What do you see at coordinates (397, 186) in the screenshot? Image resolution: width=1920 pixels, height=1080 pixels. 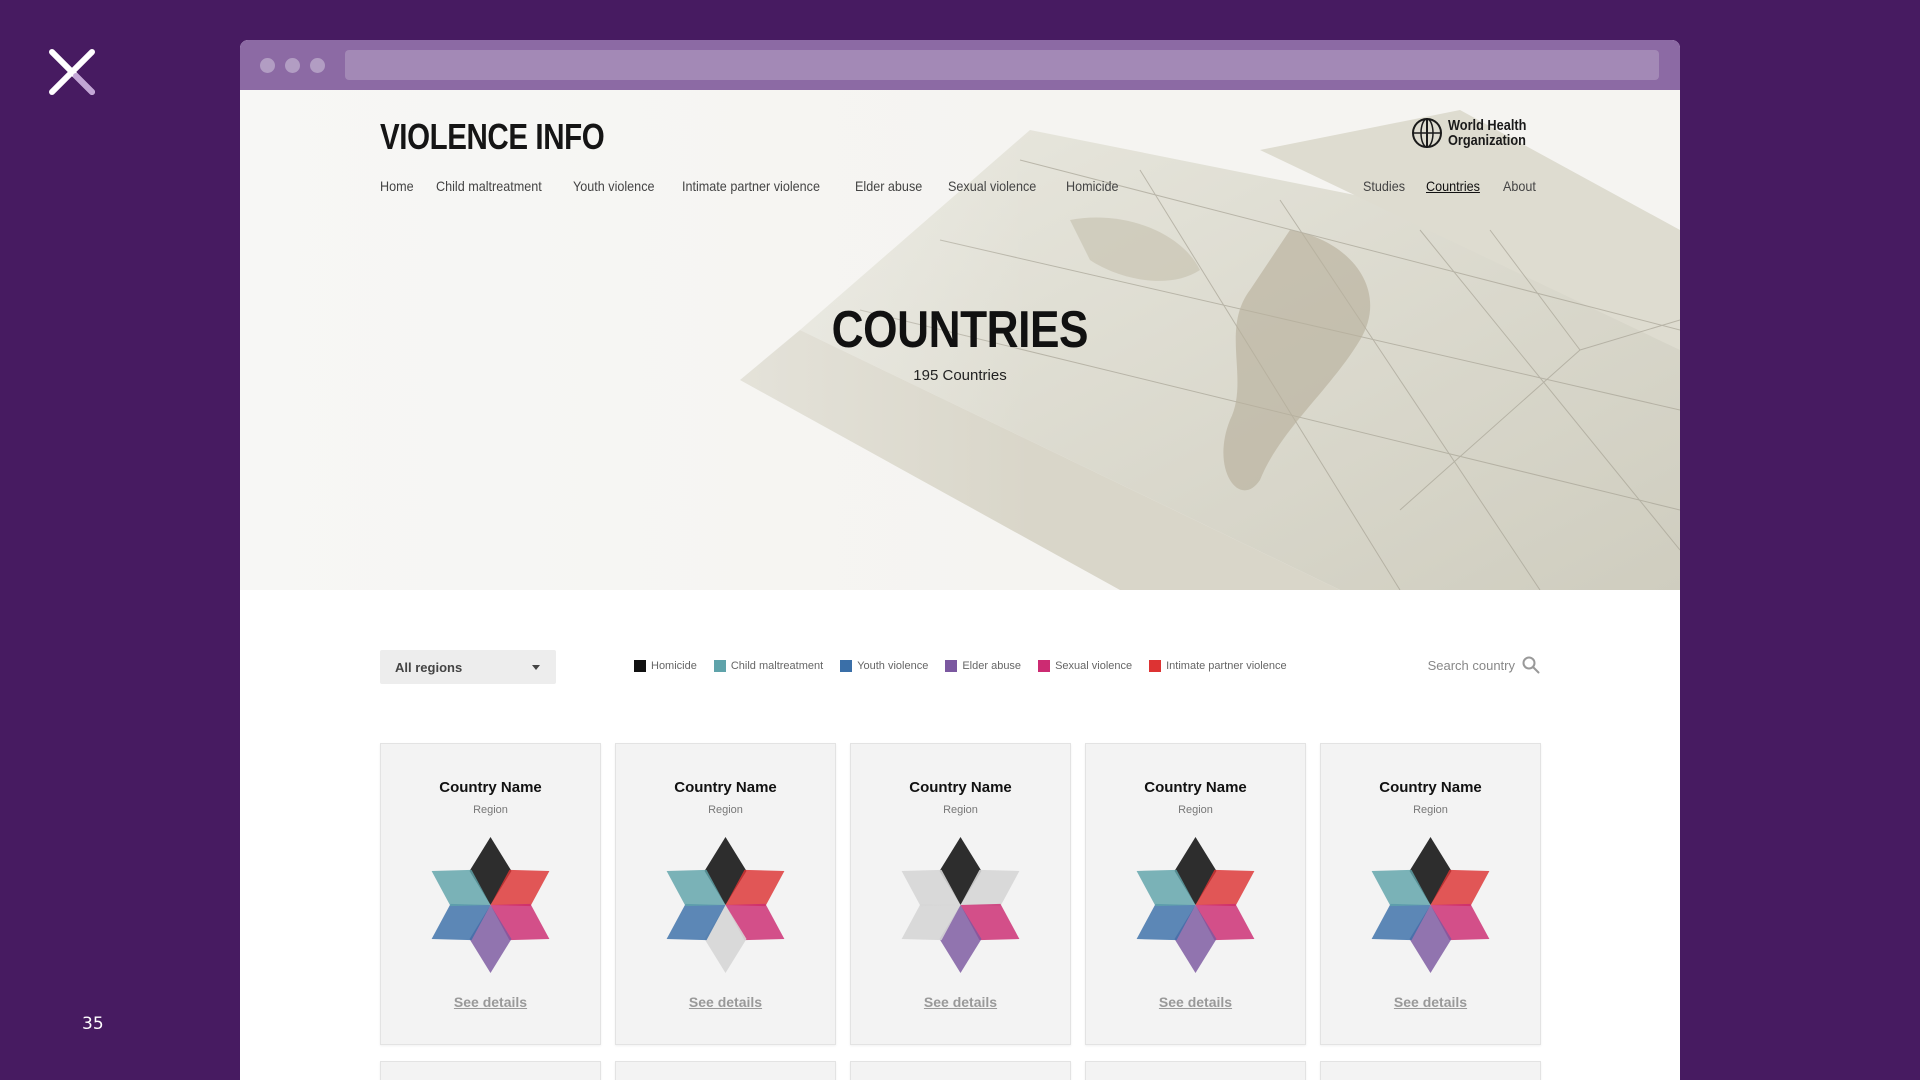 I see `nav-item-home: Home` at bounding box center [397, 186].